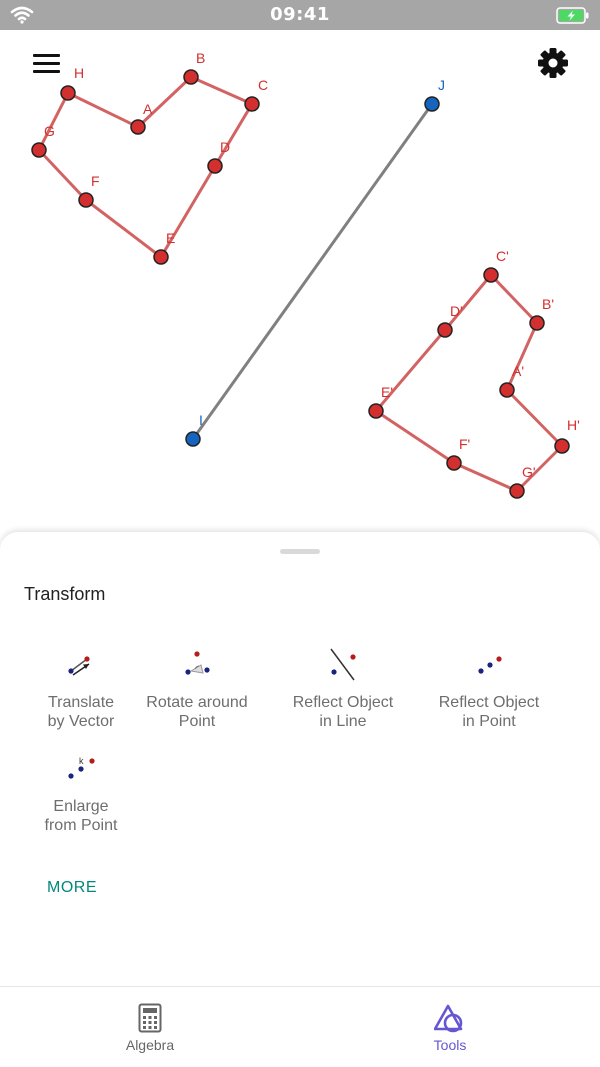  I want to click on dilate-k-label: k, so click(81, 761).